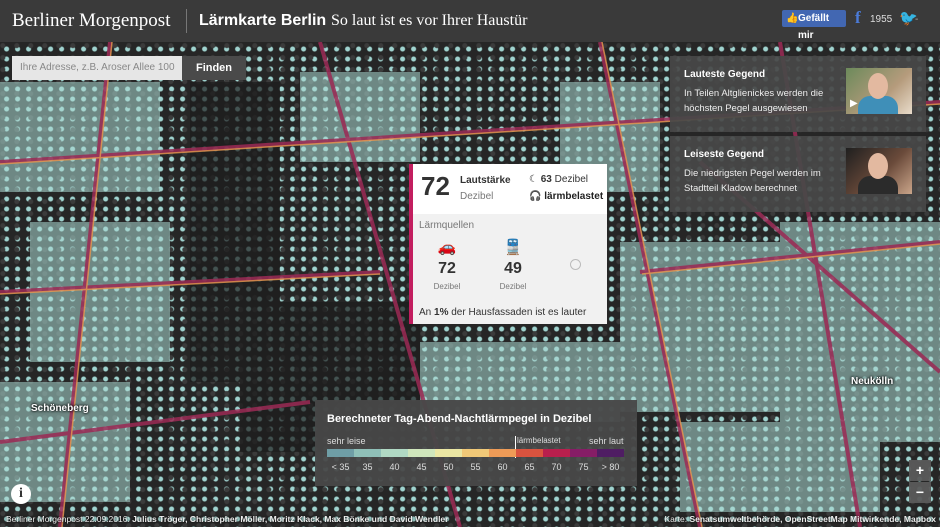 The image size is (940, 527). Describe the element at coordinates (881, 19) in the screenshot. I see `facebook-share-count: 1955` at that location.